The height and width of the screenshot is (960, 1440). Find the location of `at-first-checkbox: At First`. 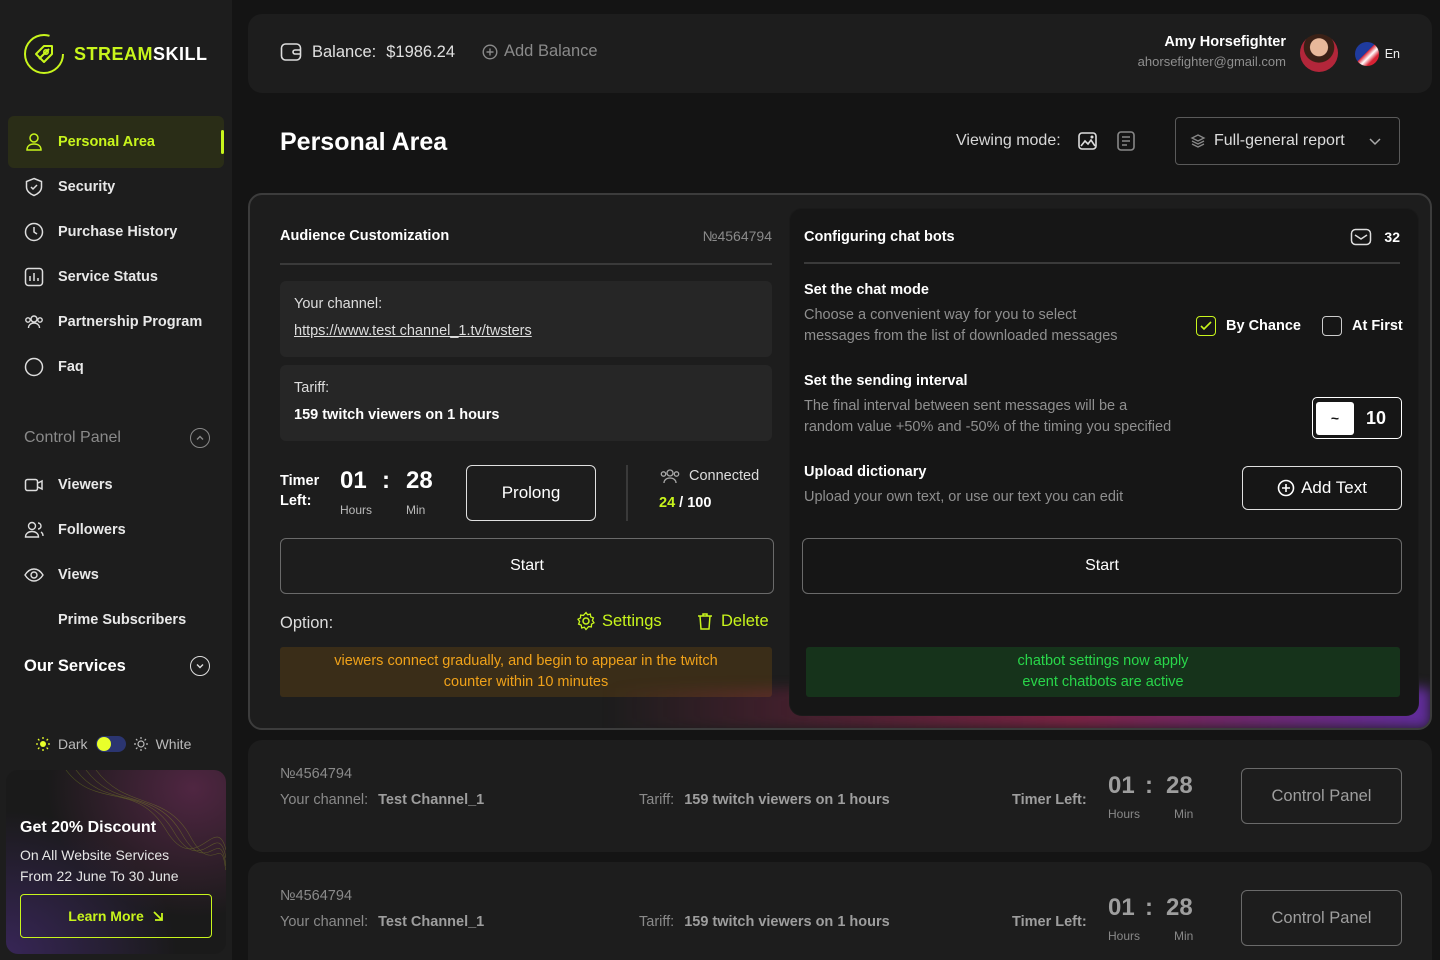

at-first-checkbox: At First is located at coordinates (1362, 326).